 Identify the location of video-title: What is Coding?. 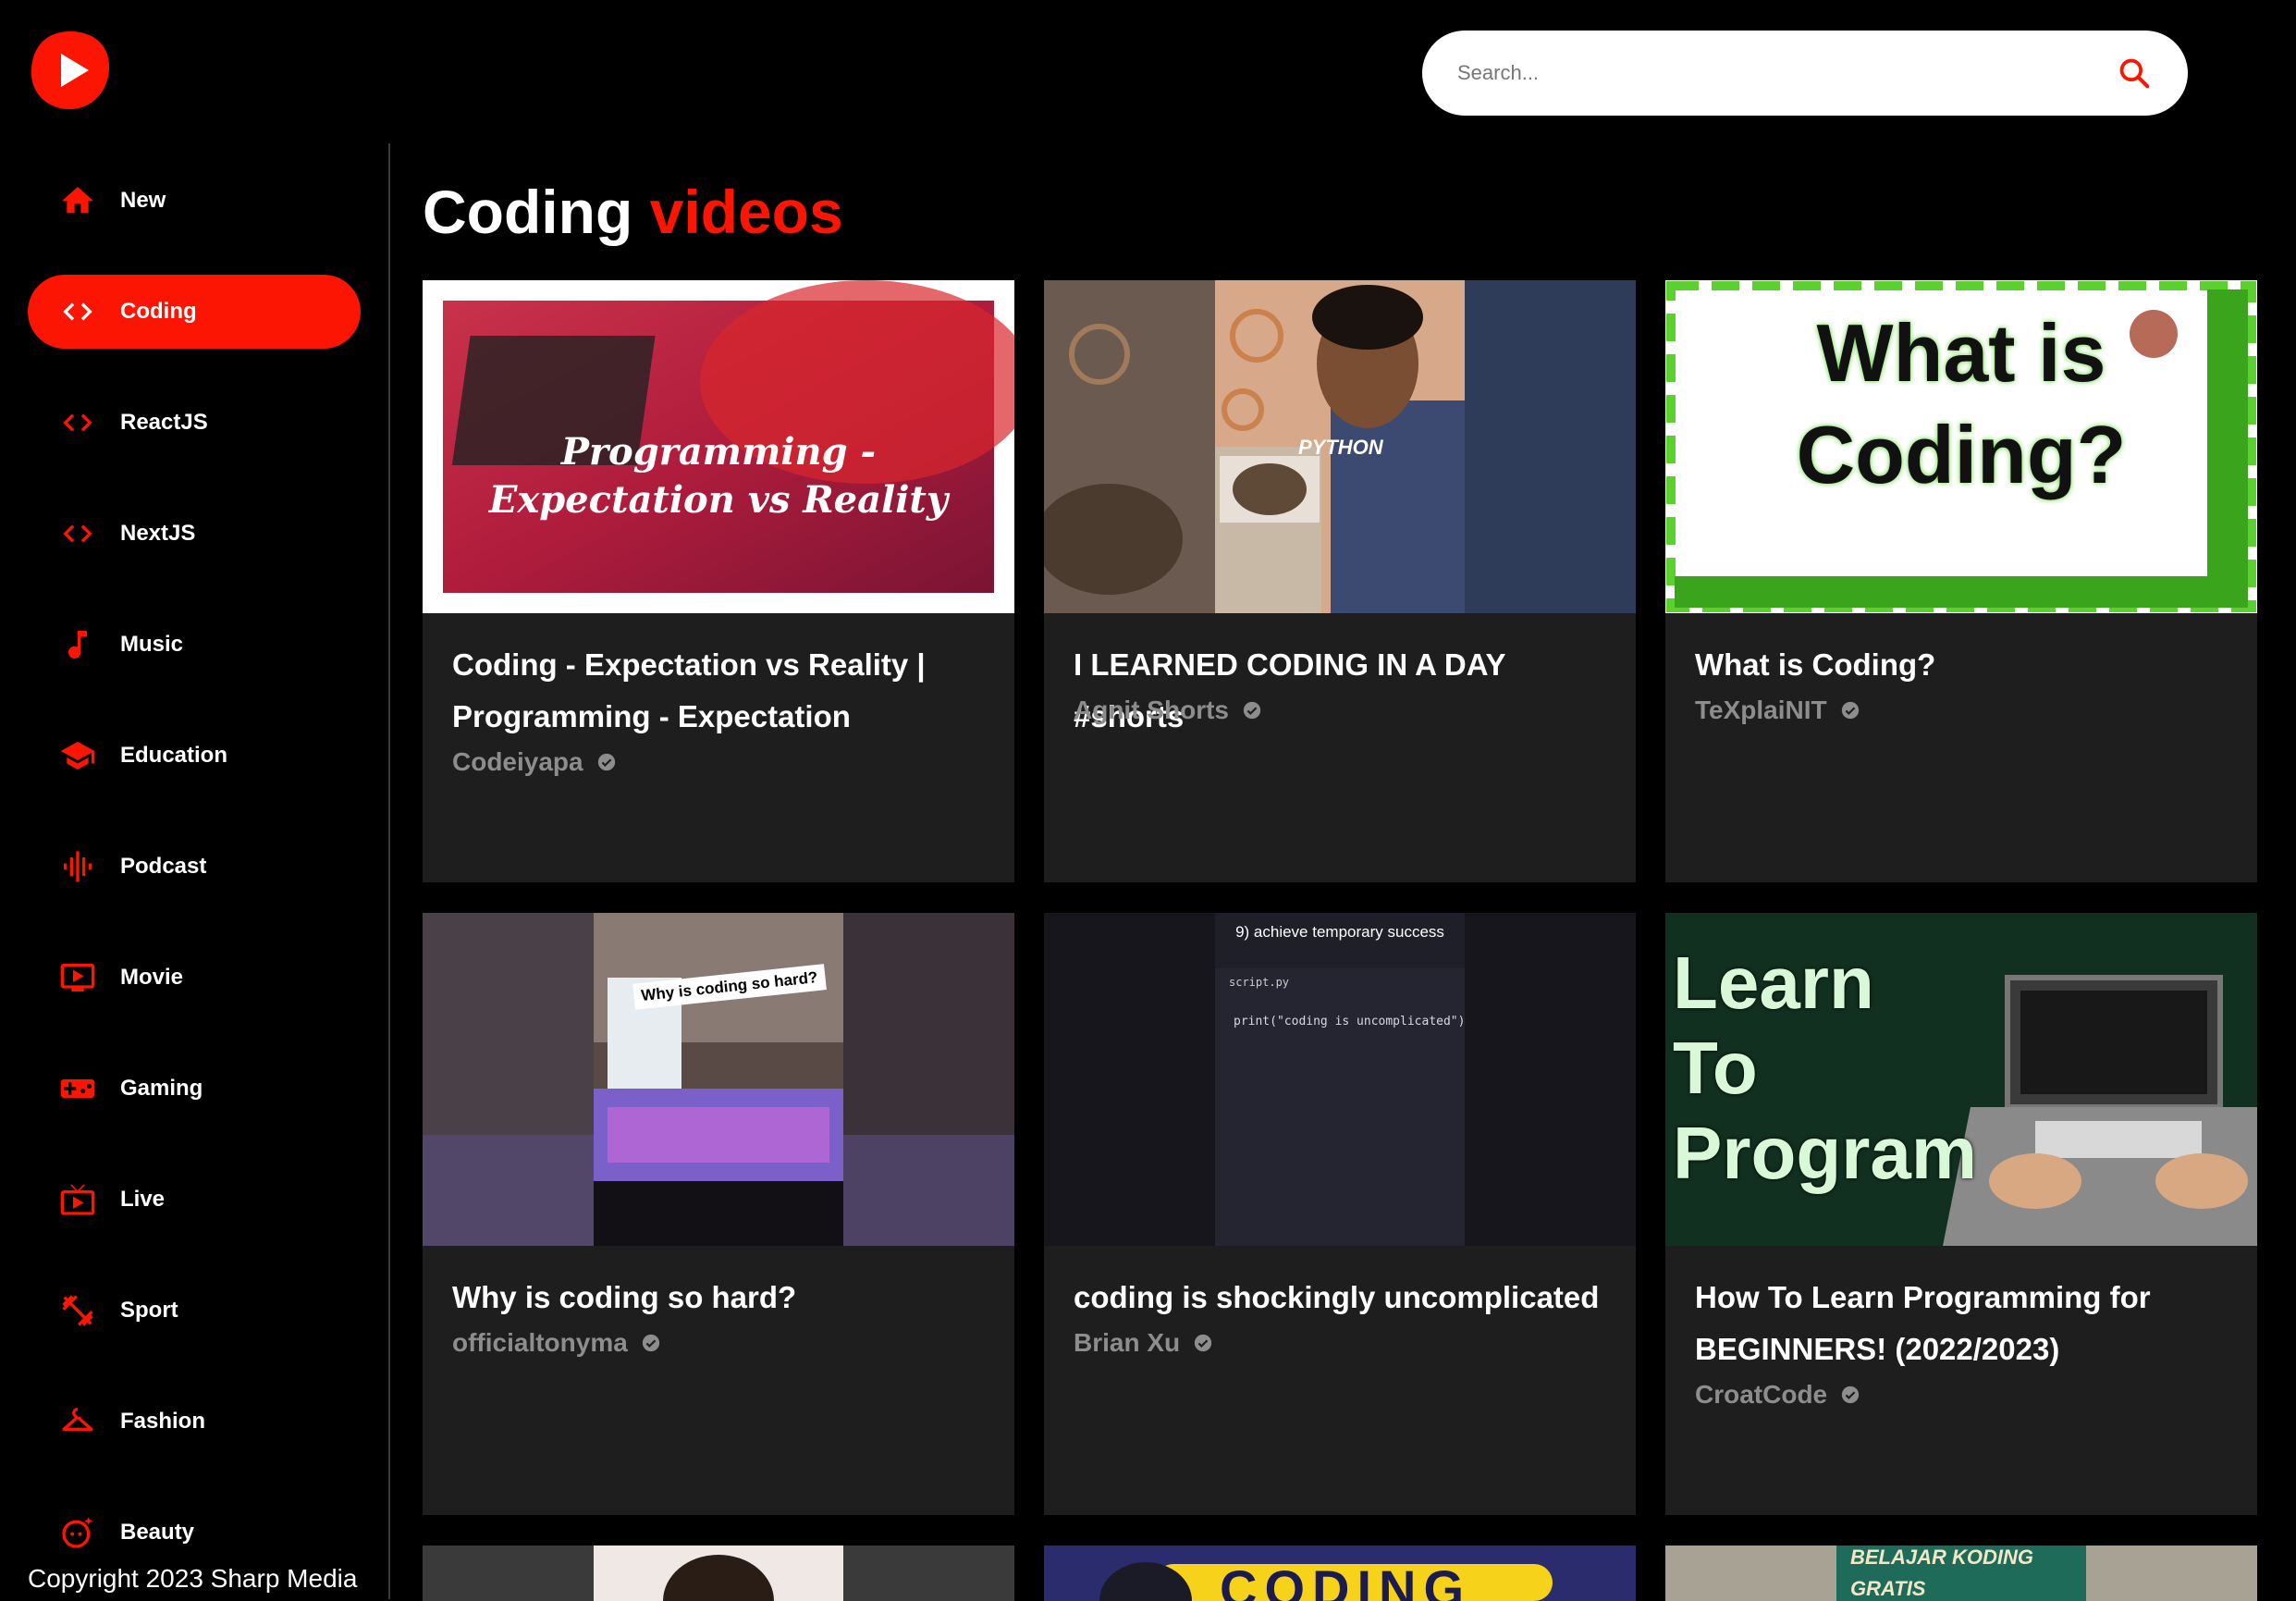
(1963, 665).